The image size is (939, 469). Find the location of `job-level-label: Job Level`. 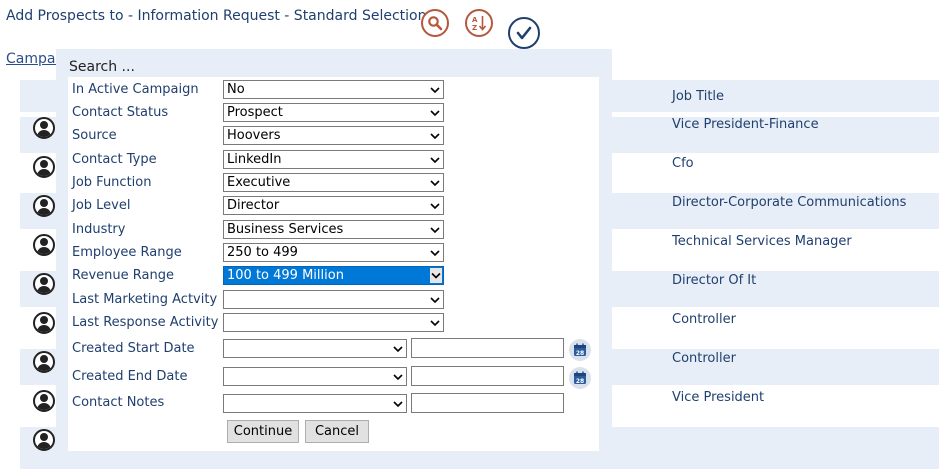

job-level-label: Job Level is located at coordinates (101, 205).